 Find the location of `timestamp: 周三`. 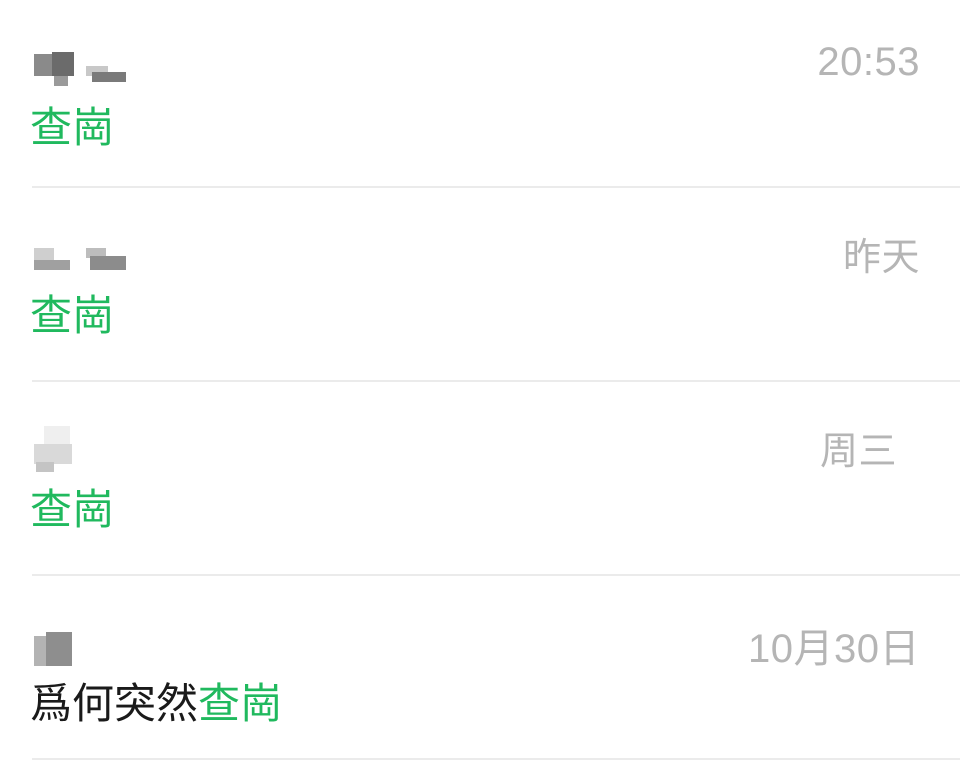

timestamp: 周三 is located at coordinates (858, 451).